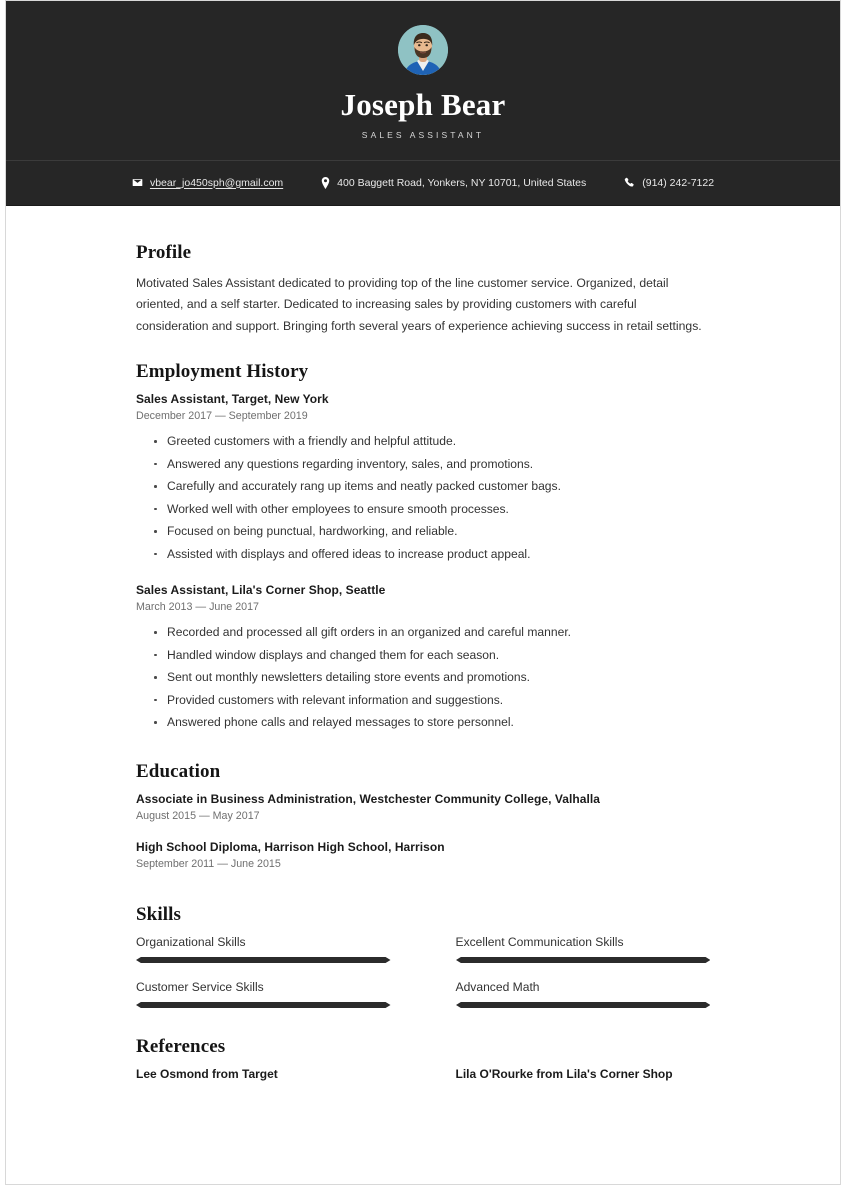 This screenshot has height=1193, width=846. I want to click on skill-item: Customer Service Skills, so click(263, 994).